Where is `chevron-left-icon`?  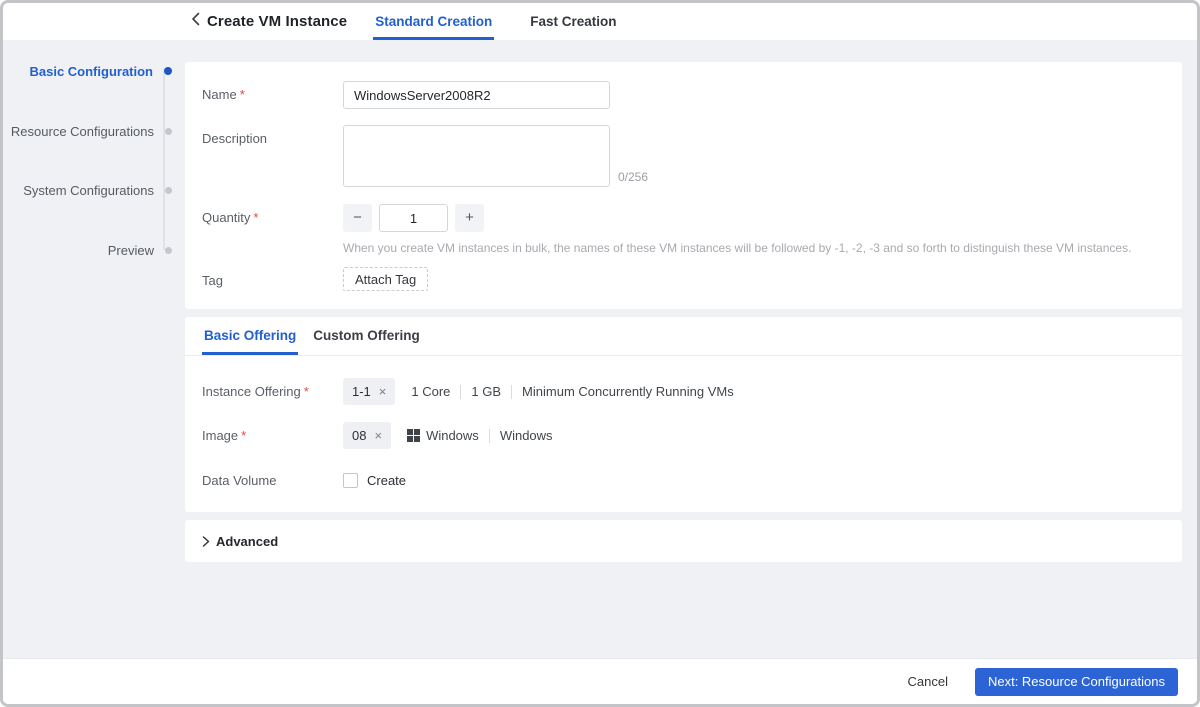 chevron-left-icon is located at coordinates (195, 21).